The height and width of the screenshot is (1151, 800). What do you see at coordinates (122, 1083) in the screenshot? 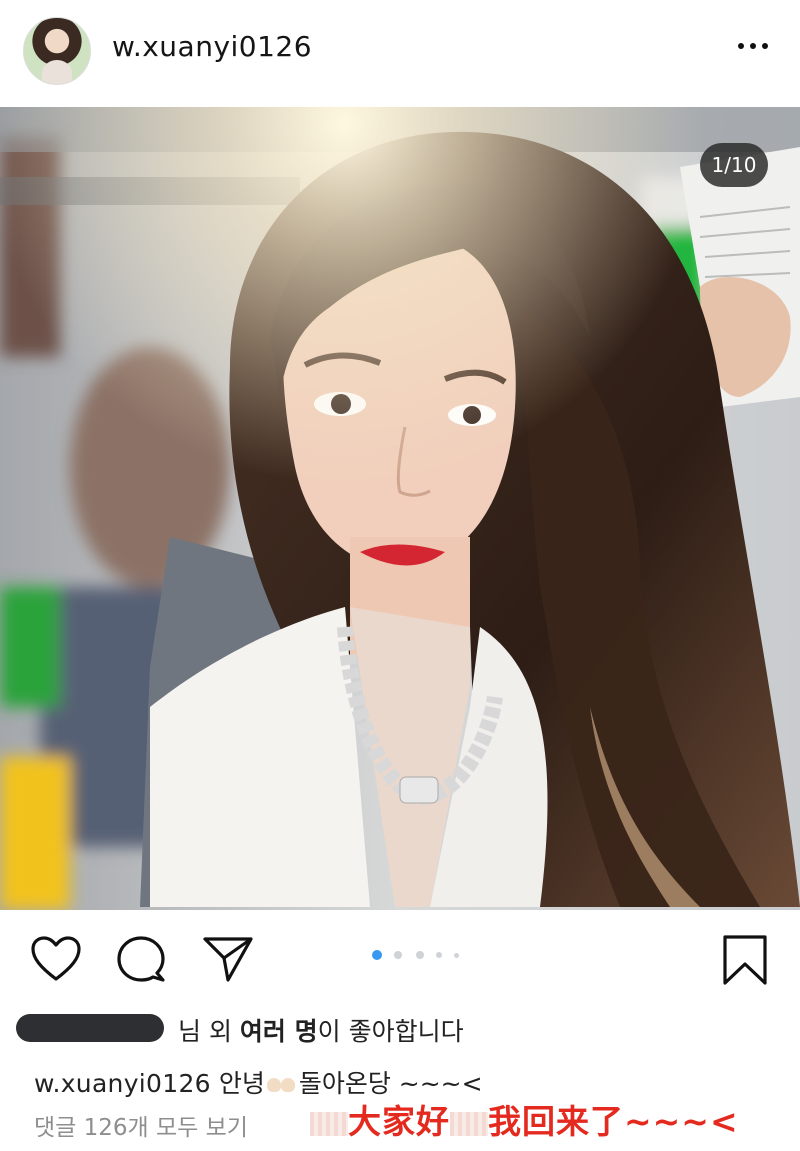
I see `caption-username: w.xuanyi0126` at bounding box center [122, 1083].